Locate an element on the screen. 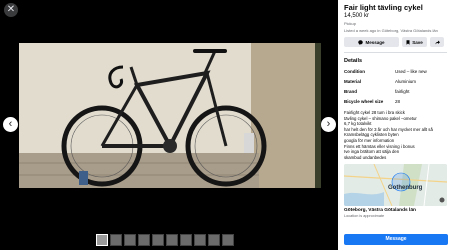 The image size is (453, 250). listing-title: Fair light tävling cykel is located at coordinates (383, 7).